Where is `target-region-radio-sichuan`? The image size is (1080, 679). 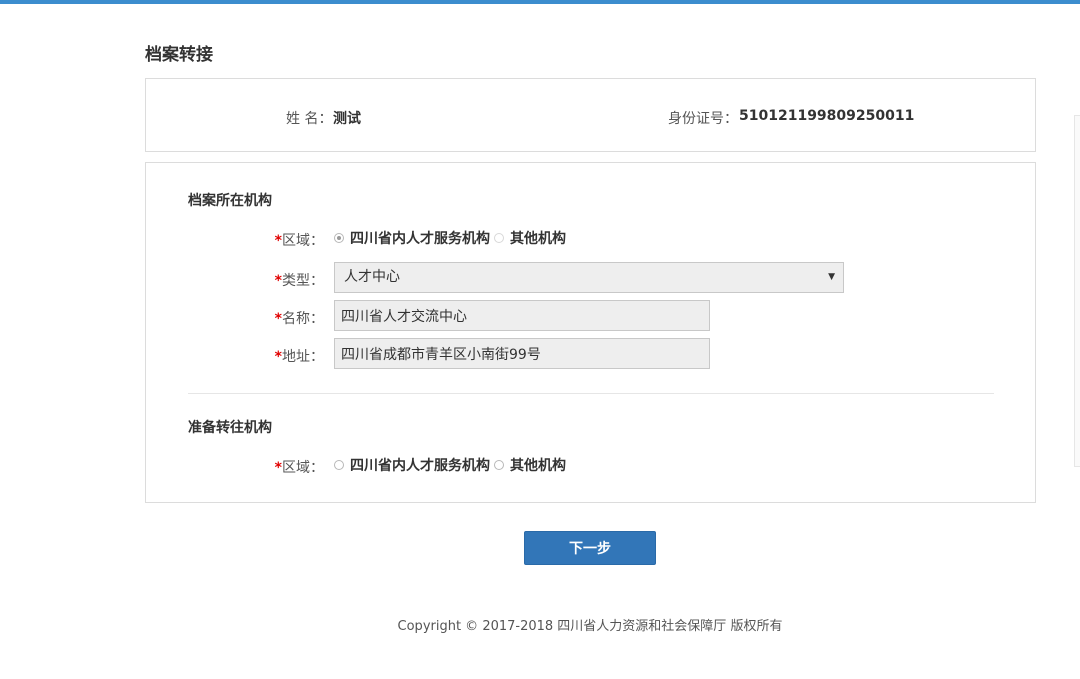 target-region-radio-sichuan is located at coordinates (339, 465).